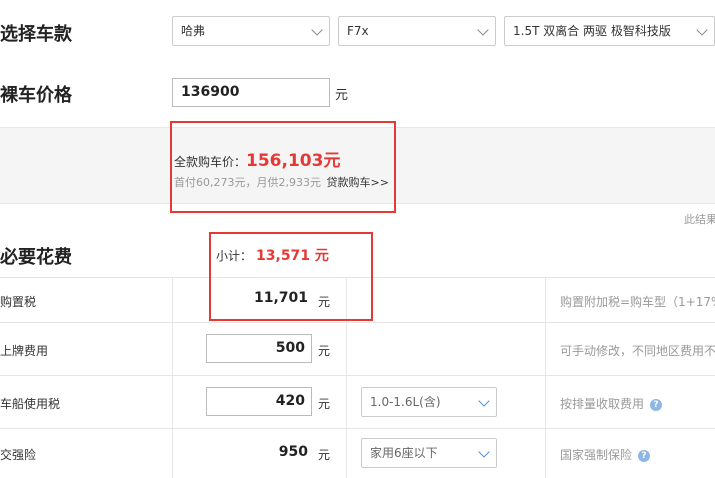 Image resolution: width=715 pixels, height=478 pixels. I want to click on version-select: 1.5T 双离合 两驱 极智科技版, so click(609, 31).